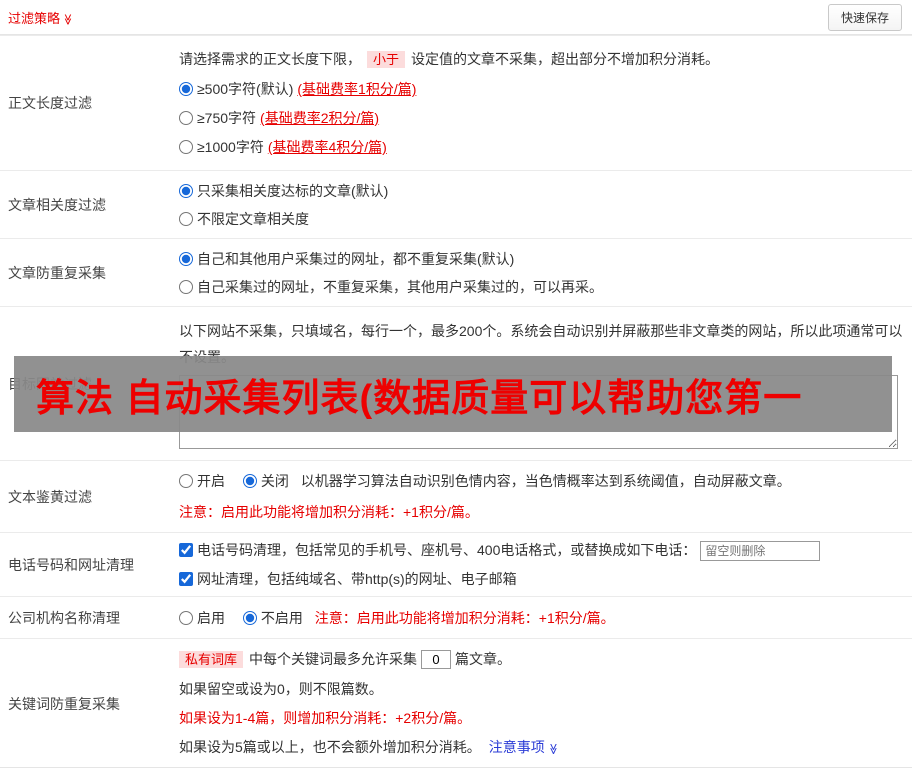 This screenshot has width=912, height=768. Describe the element at coordinates (186, 118) in the screenshot. I see `radio-750-chars` at that location.